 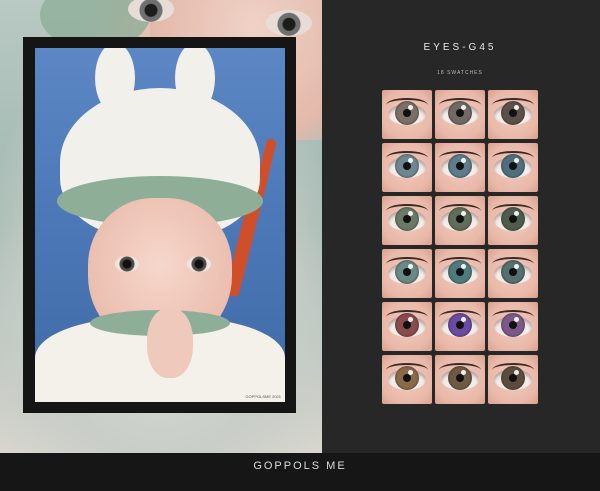 I want to click on product-title: EYES-G45, so click(x=460, y=47).